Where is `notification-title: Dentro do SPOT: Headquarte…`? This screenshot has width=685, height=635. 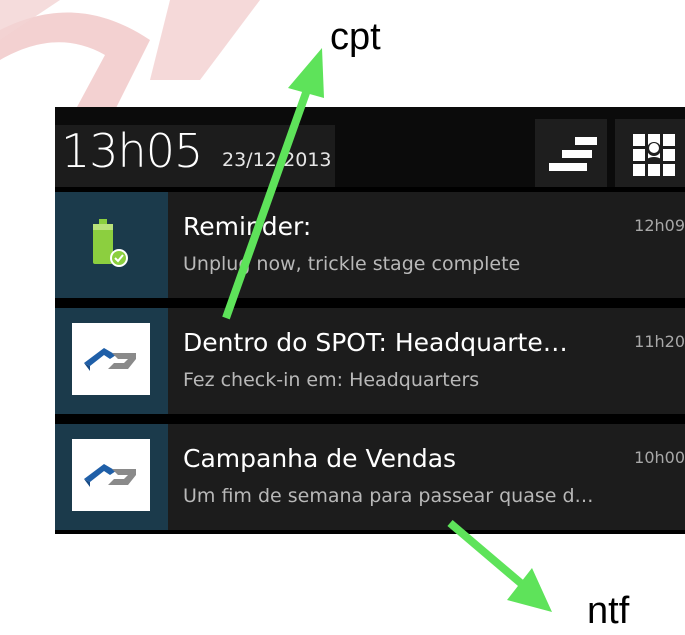 notification-title: Dentro do SPOT: Headquarte… is located at coordinates (375, 342).